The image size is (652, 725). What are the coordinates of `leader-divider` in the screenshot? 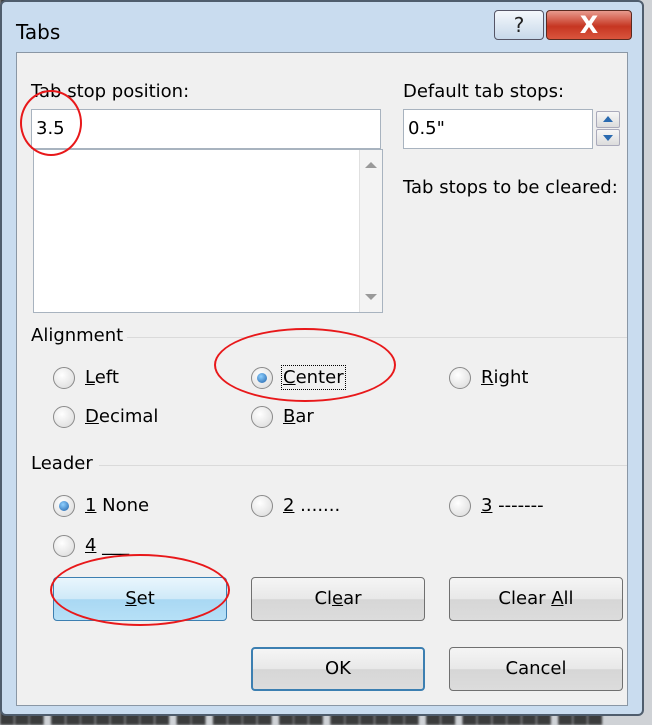 It's located at (363, 465).